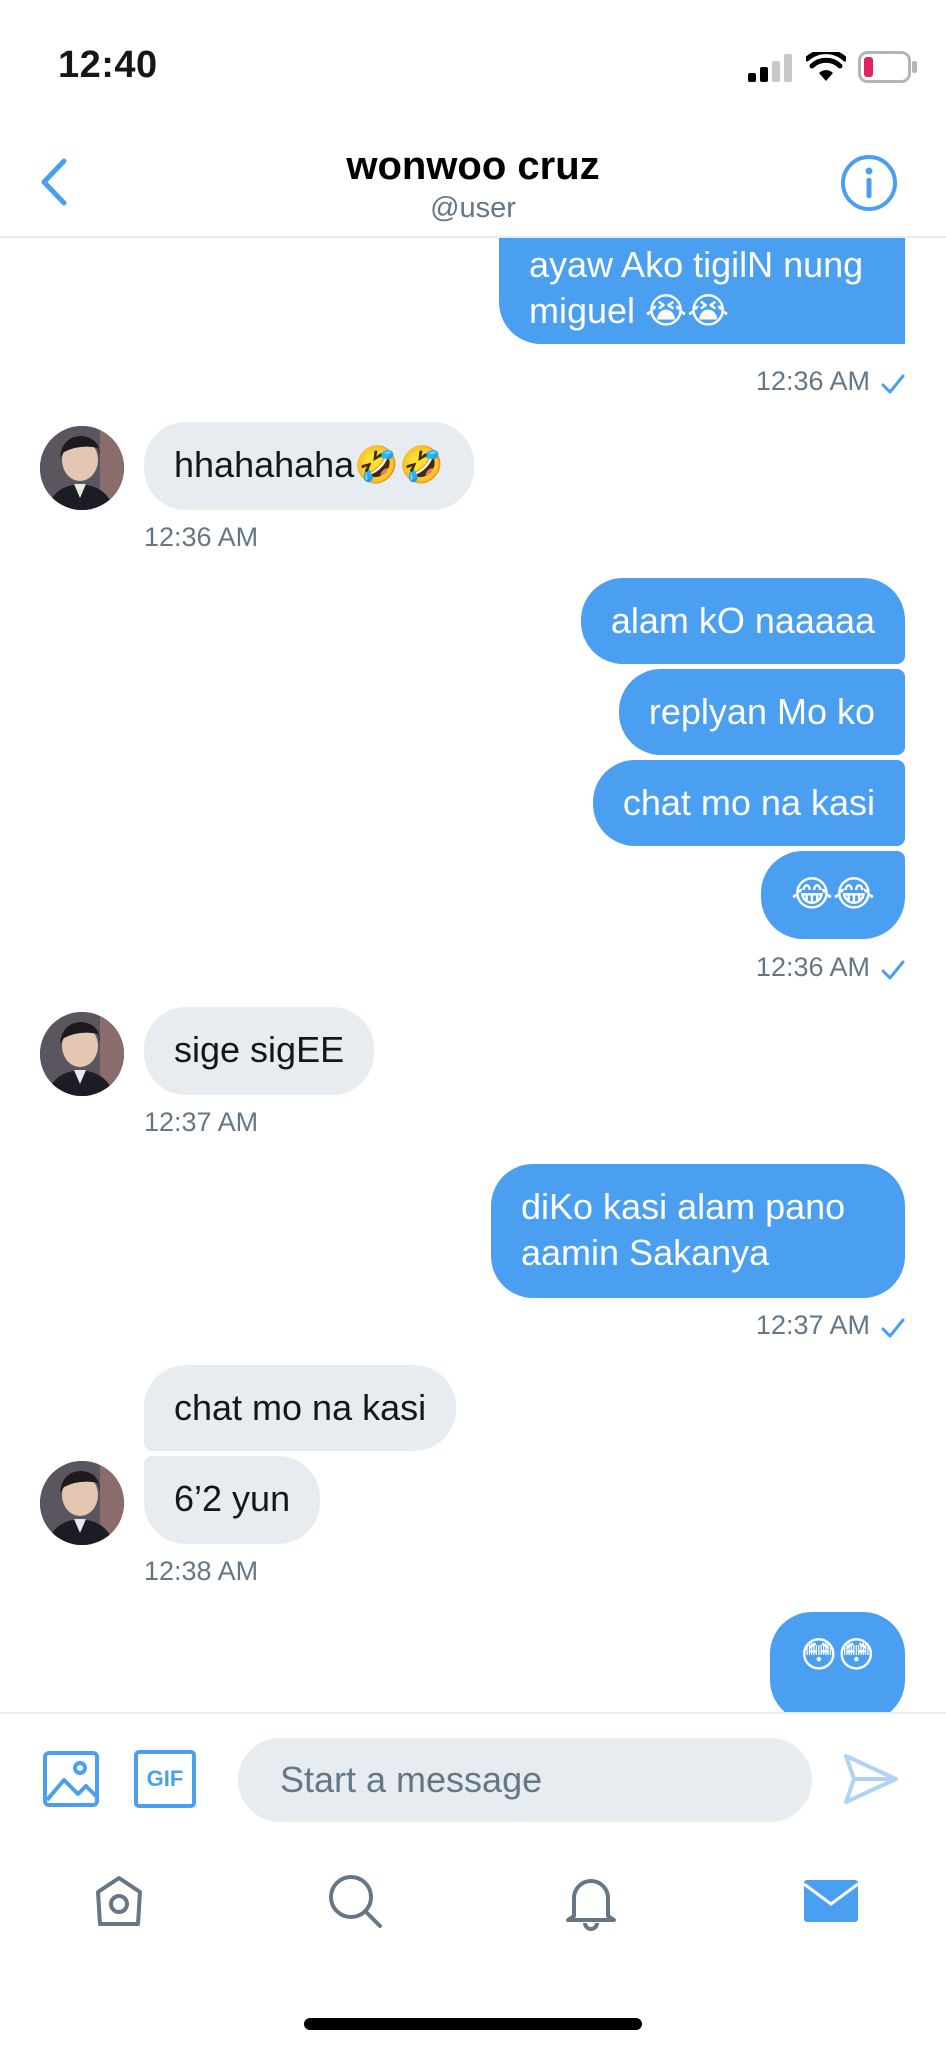  Describe the element at coordinates (869, 183) in the screenshot. I see `info-icon` at that location.